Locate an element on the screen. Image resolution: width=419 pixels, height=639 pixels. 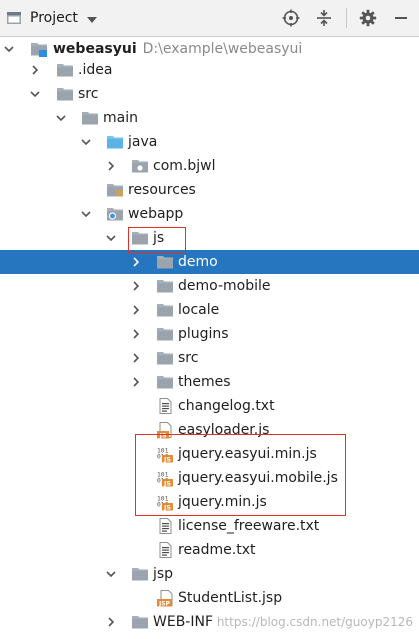
web-folder-icon is located at coordinates (115, 214).